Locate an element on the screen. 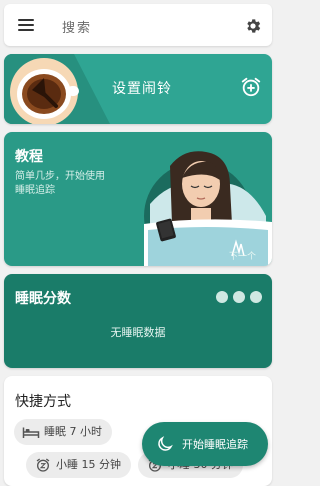 The width and height of the screenshot is (320, 486). set-alarm-card: 设置闹铃 is located at coordinates (138, 89).